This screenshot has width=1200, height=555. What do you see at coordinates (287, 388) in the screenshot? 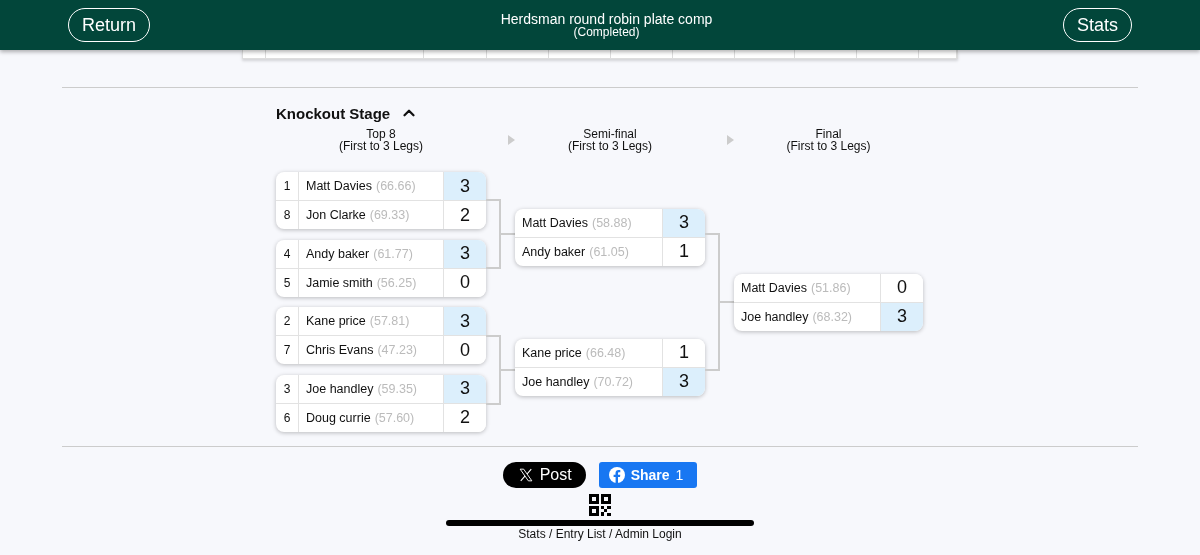
I see `seed-number: 3` at bounding box center [287, 388].